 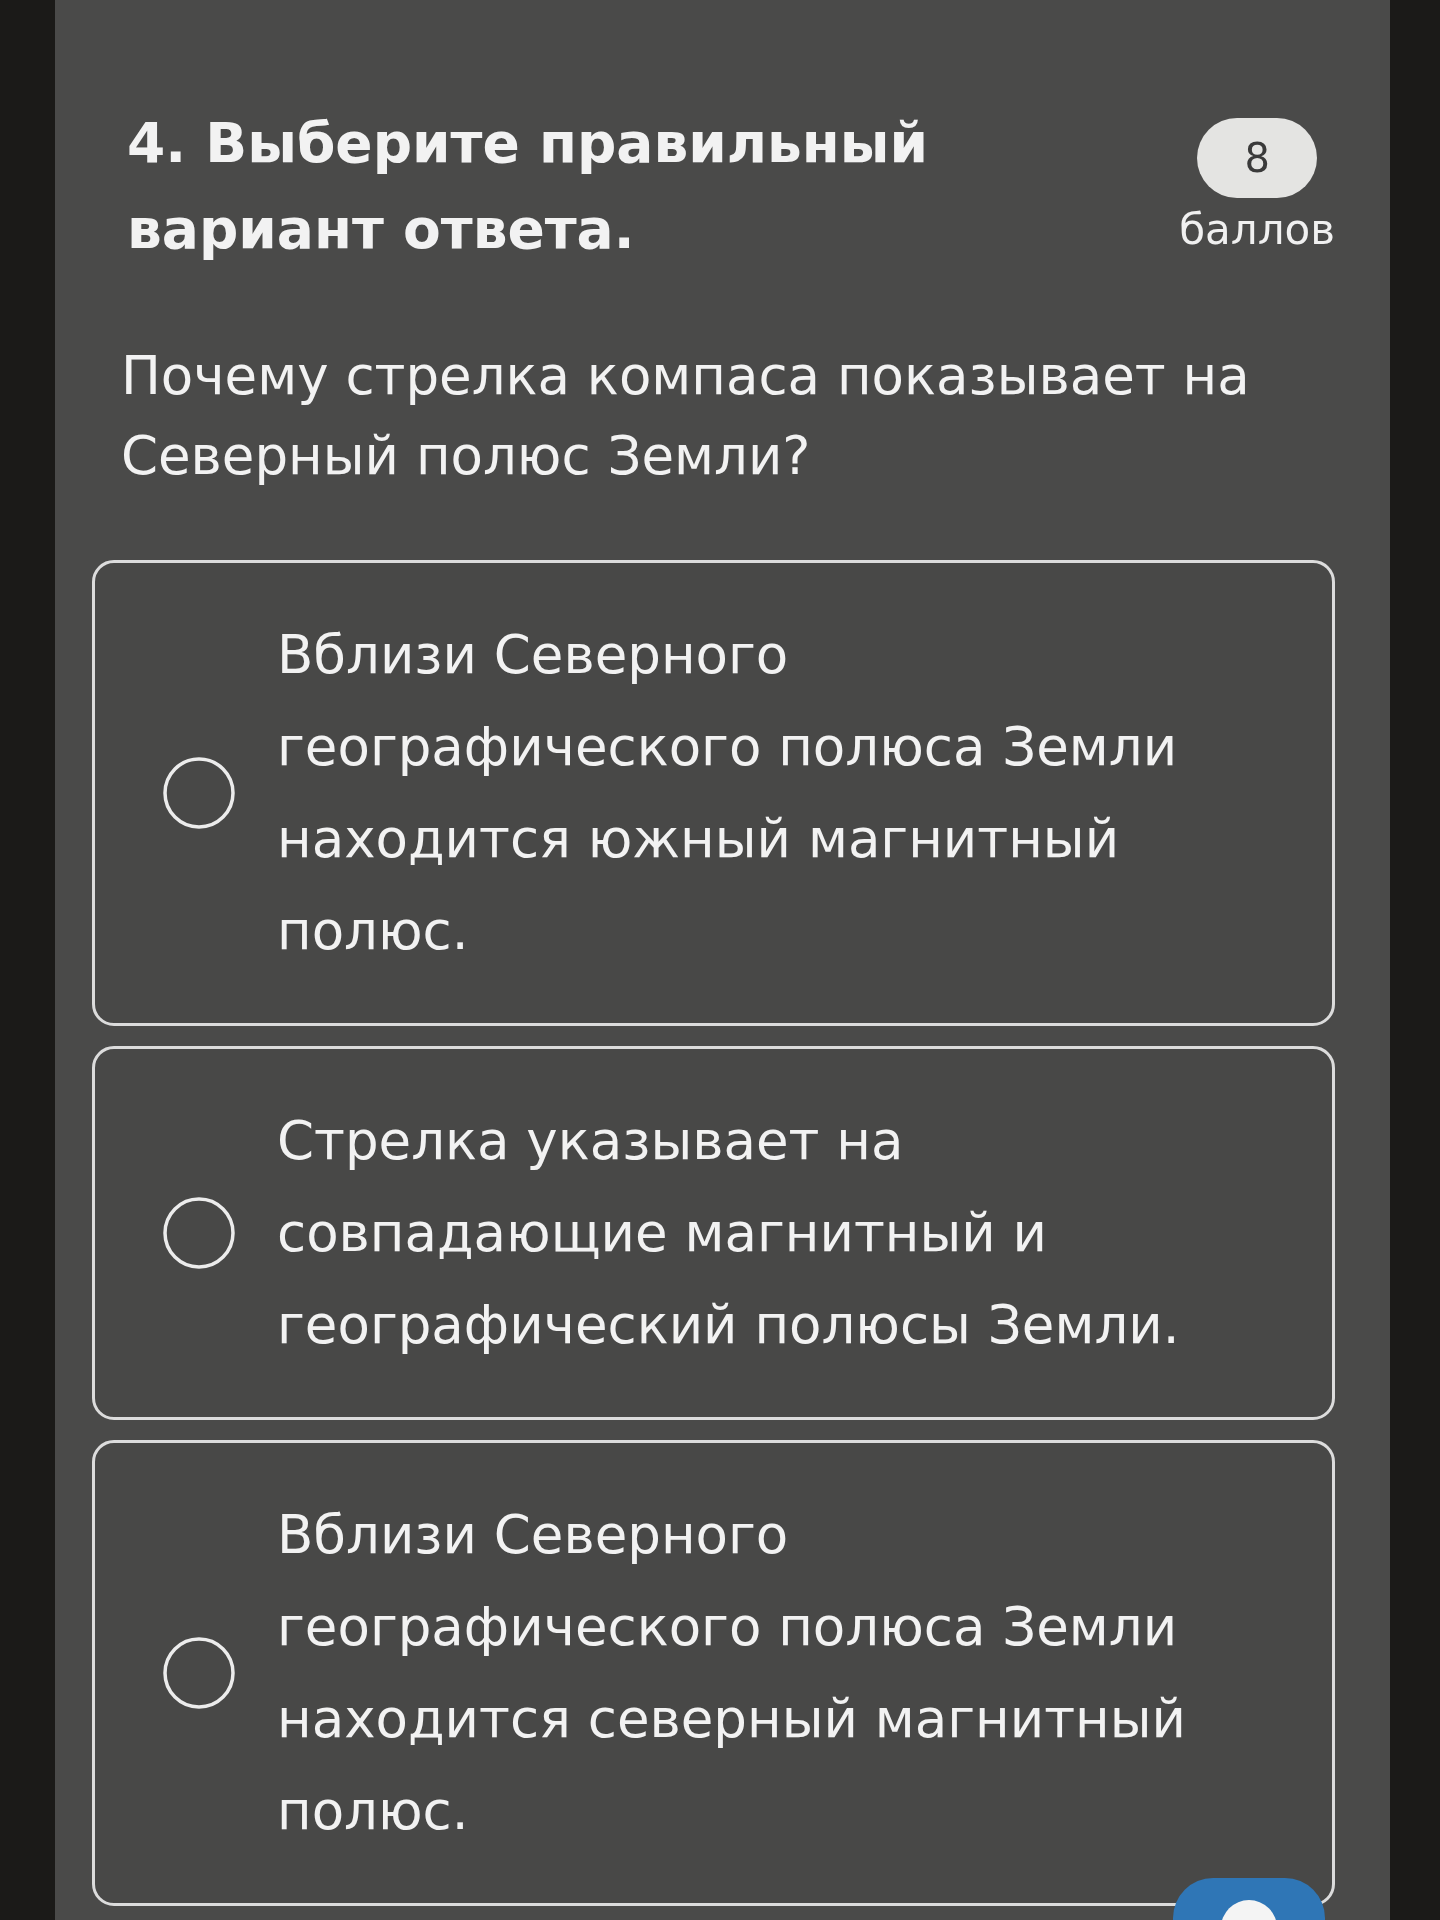 What do you see at coordinates (1257, 158) in the screenshot?
I see `points-badge: 8` at bounding box center [1257, 158].